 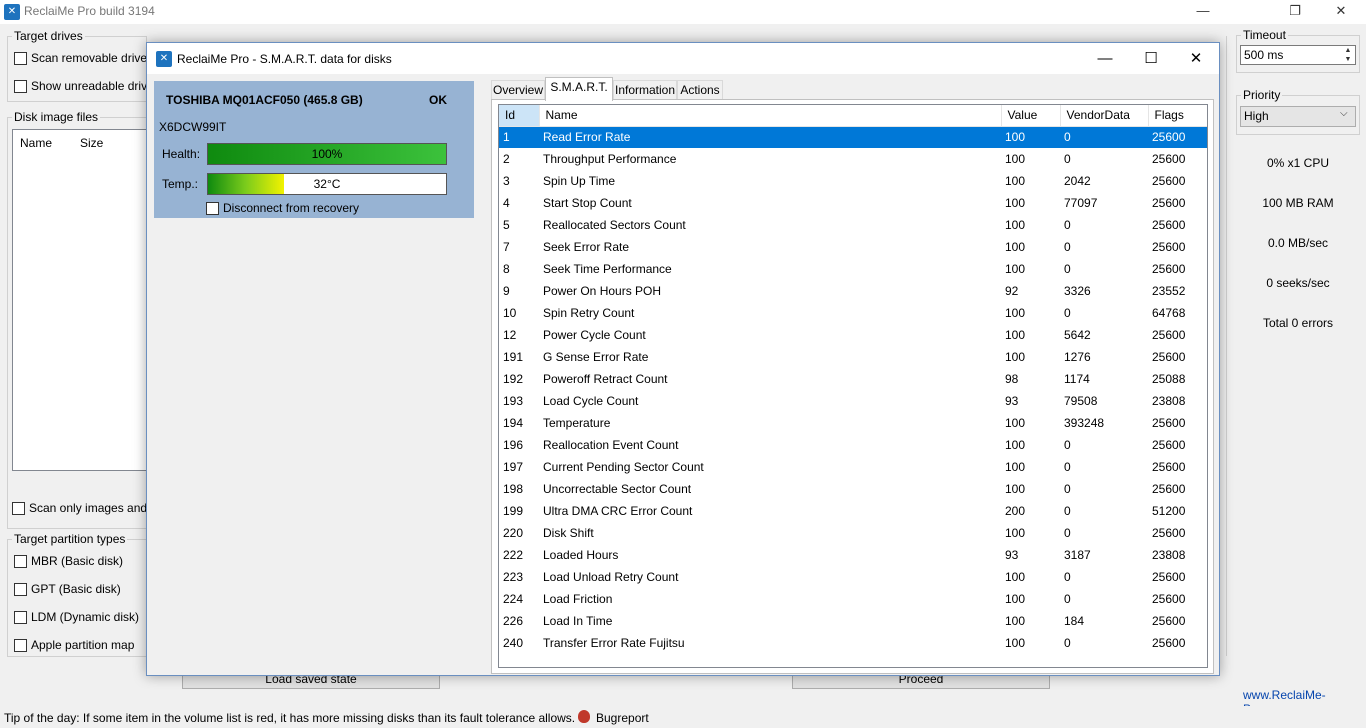 I want to click on col-size-header: Size, so click(x=91, y=143).